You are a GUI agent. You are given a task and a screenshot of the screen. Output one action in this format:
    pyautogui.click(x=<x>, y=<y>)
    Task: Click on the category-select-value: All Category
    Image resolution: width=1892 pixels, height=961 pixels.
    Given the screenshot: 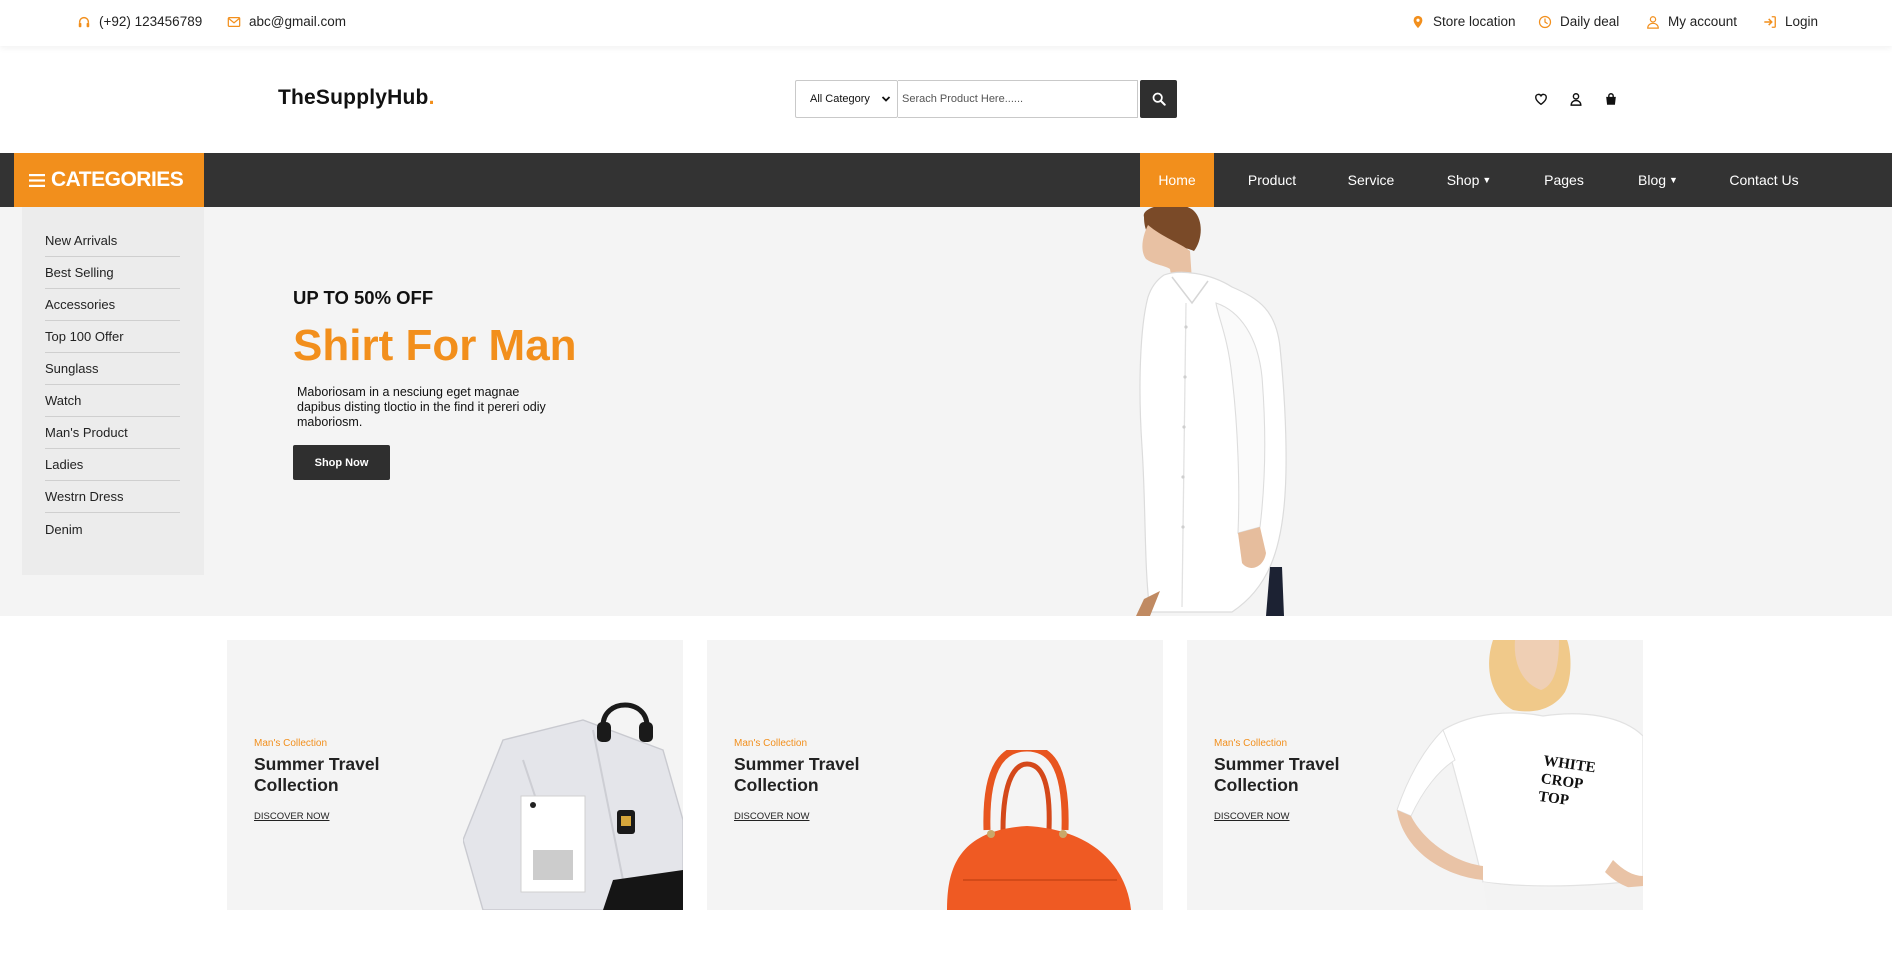 What is the action you would take?
    pyautogui.click(x=840, y=99)
    